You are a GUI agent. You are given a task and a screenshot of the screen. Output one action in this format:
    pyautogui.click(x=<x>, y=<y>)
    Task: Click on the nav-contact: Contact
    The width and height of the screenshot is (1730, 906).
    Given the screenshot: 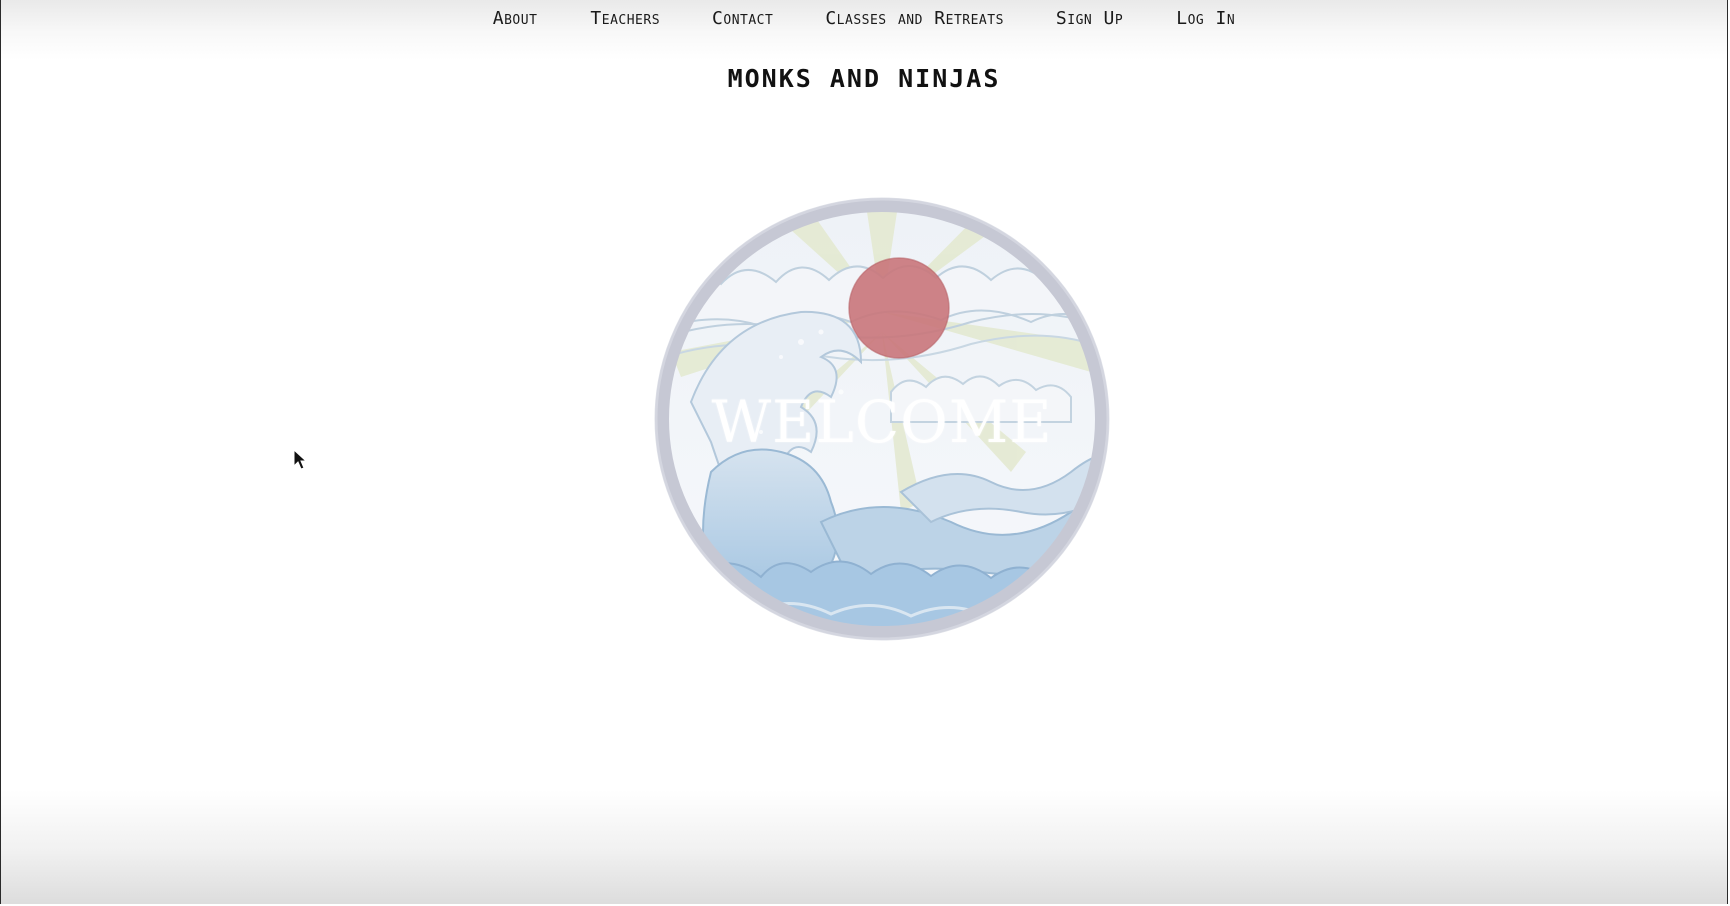 What is the action you would take?
    pyautogui.click(x=742, y=18)
    